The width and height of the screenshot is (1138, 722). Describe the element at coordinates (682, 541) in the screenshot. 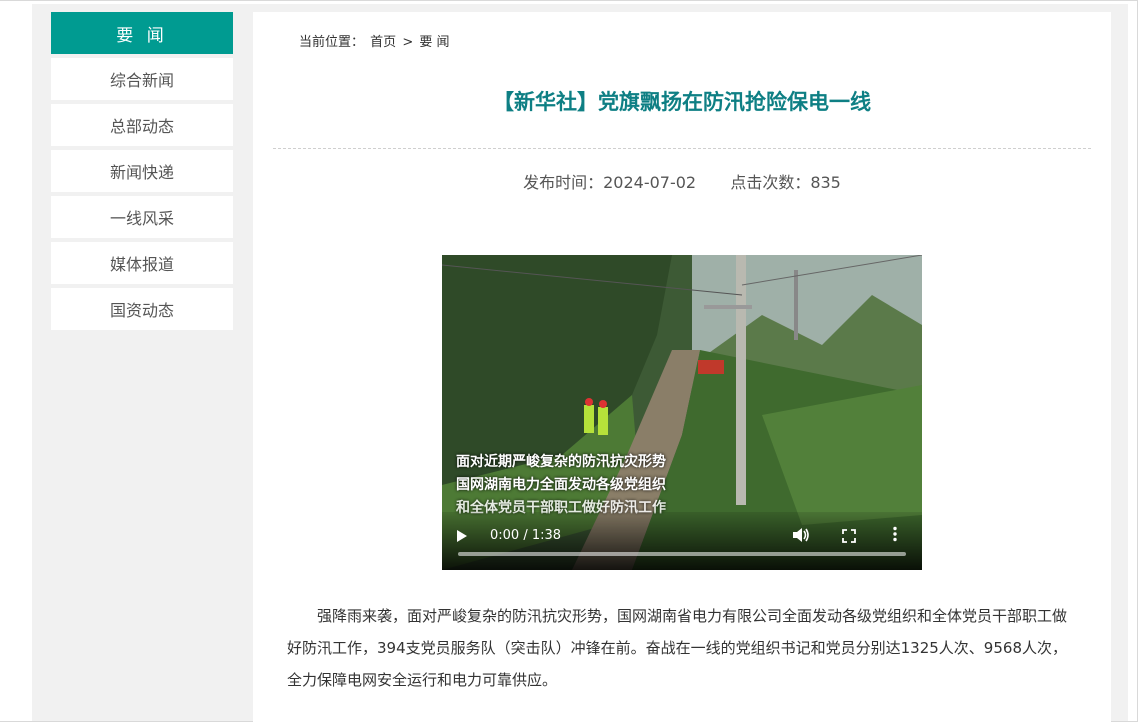

I see `video-controls: 0:00 / 1:38` at that location.